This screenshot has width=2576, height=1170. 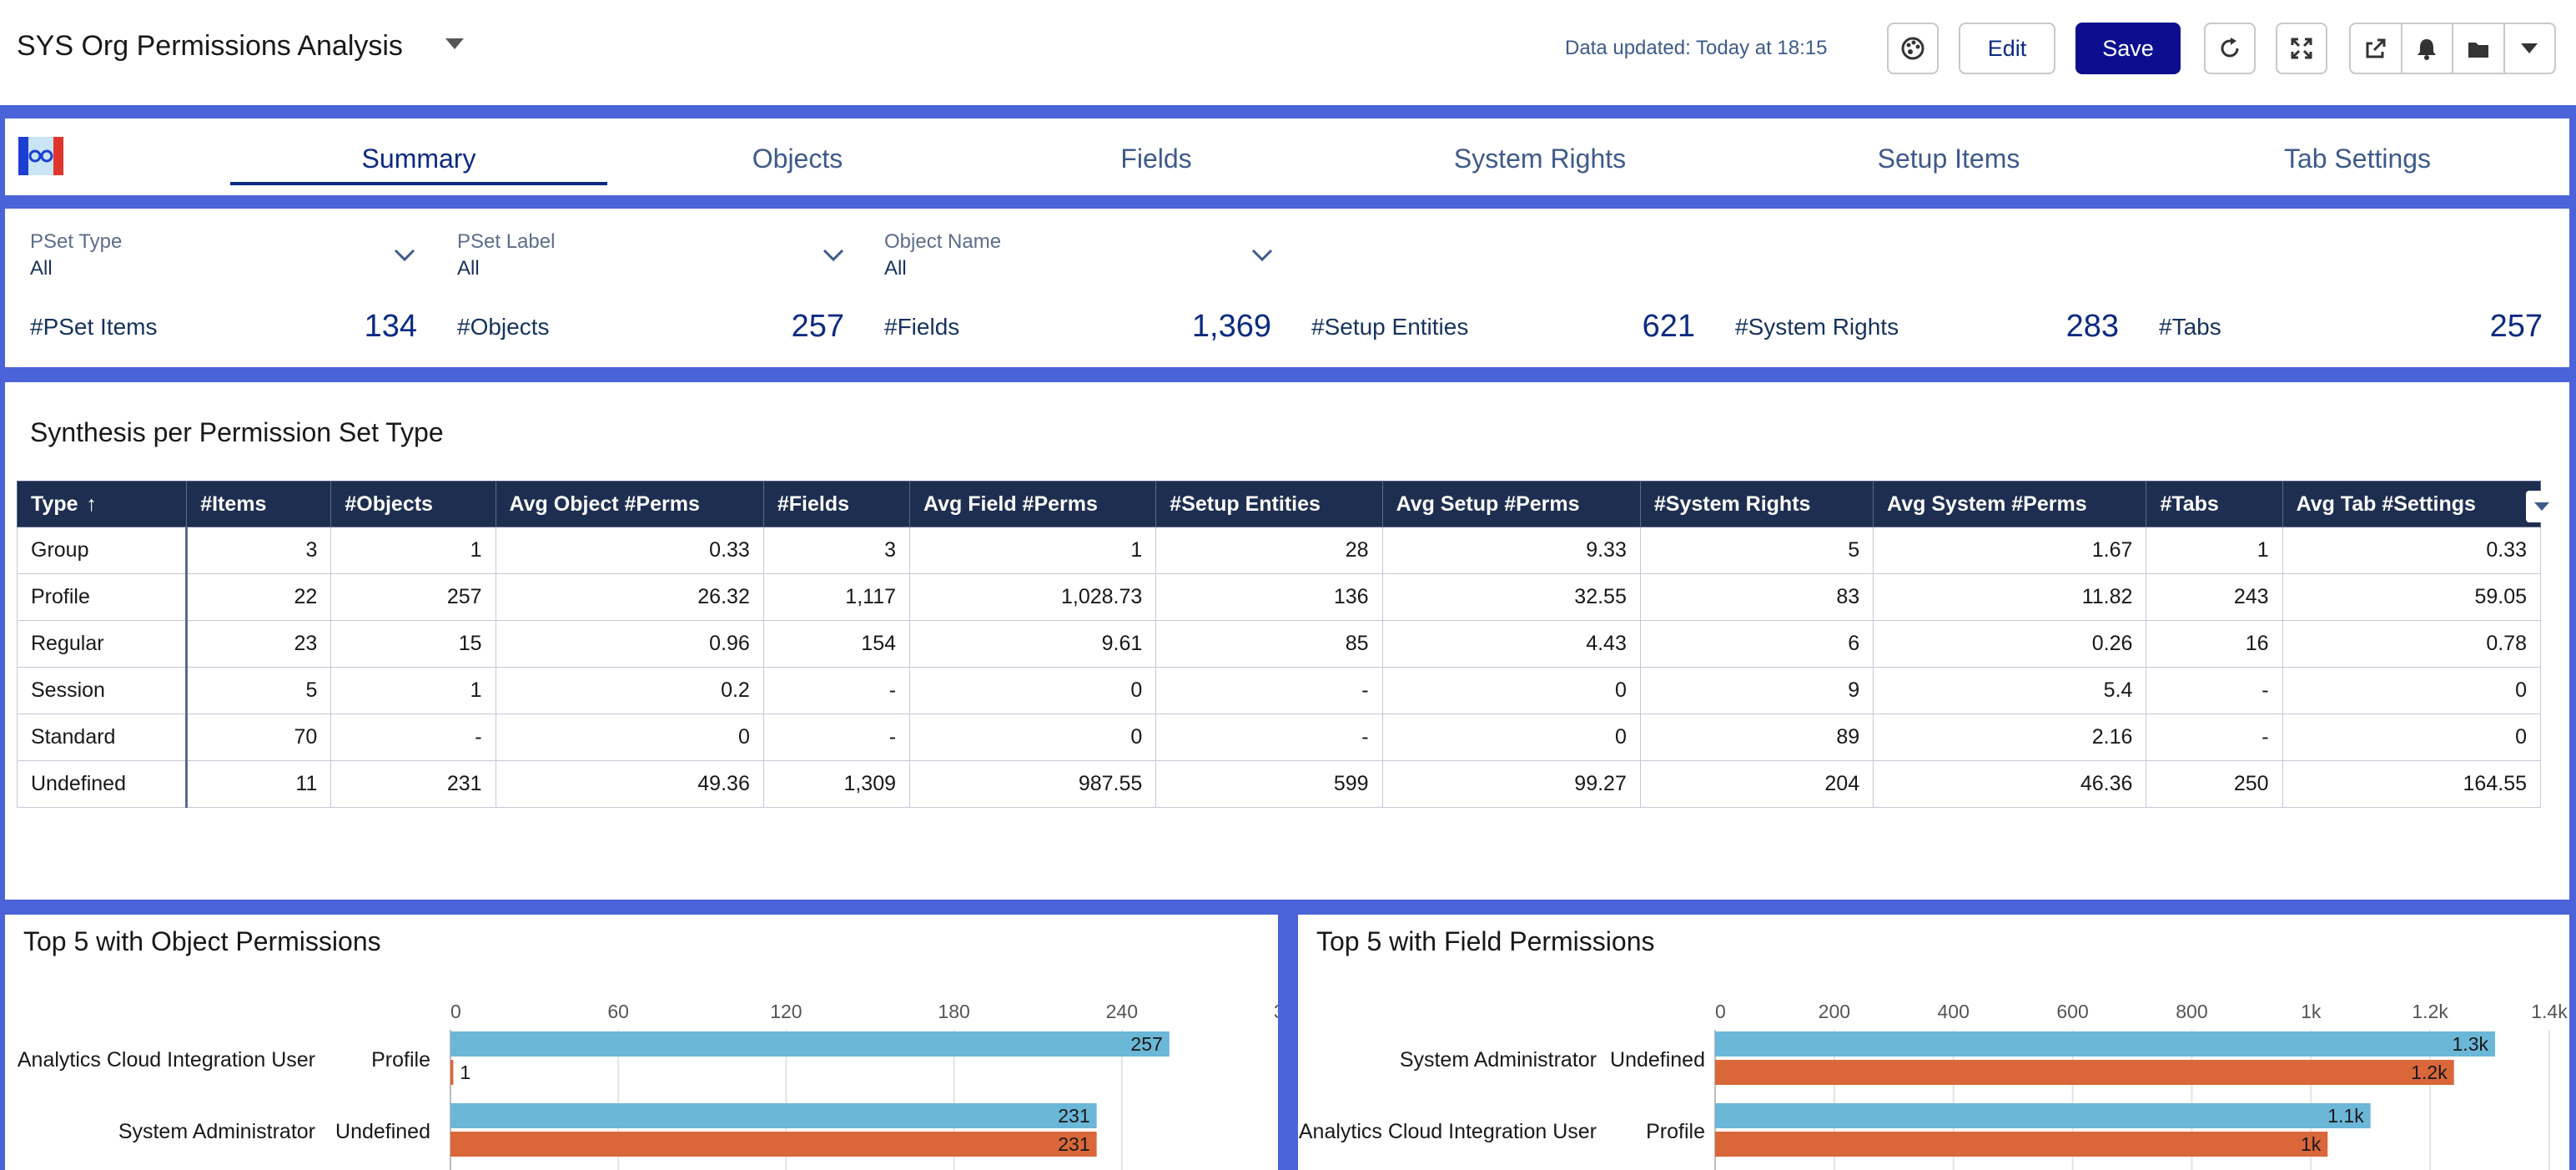 I want to click on table-cell: Regular, so click(x=102, y=644).